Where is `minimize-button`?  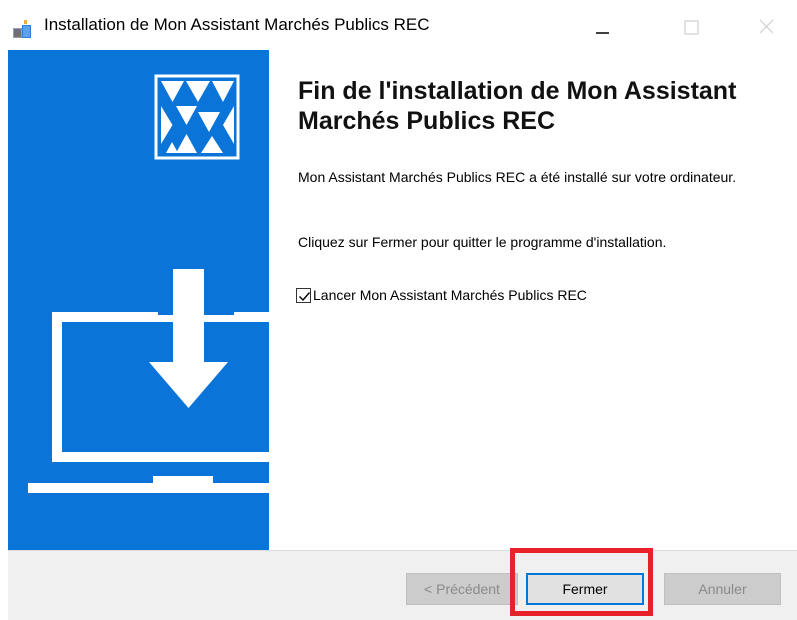
minimize-button is located at coordinates (608, 27).